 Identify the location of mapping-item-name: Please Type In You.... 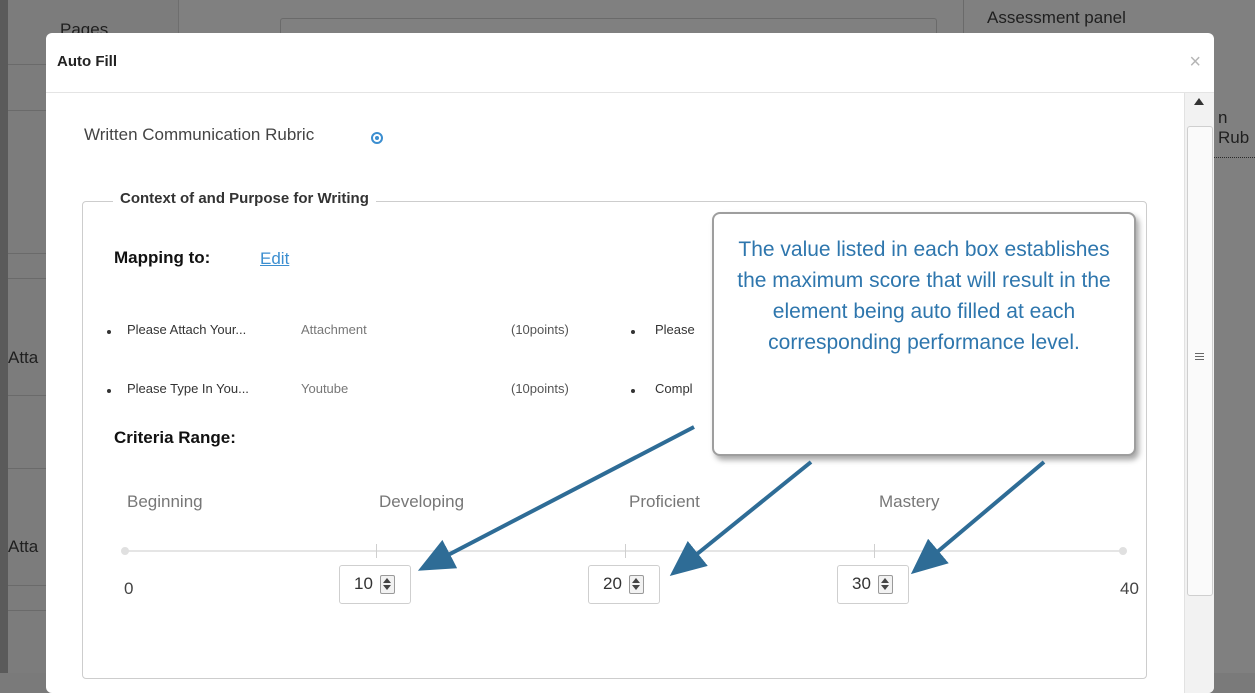
(188, 388).